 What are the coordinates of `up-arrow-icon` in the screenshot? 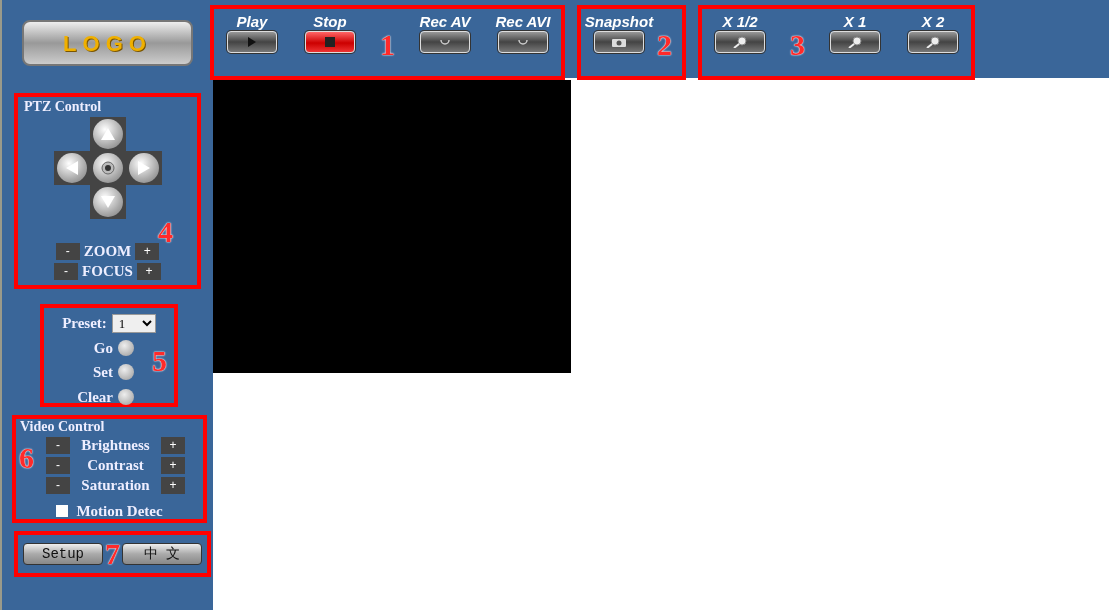 It's located at (107, 134).